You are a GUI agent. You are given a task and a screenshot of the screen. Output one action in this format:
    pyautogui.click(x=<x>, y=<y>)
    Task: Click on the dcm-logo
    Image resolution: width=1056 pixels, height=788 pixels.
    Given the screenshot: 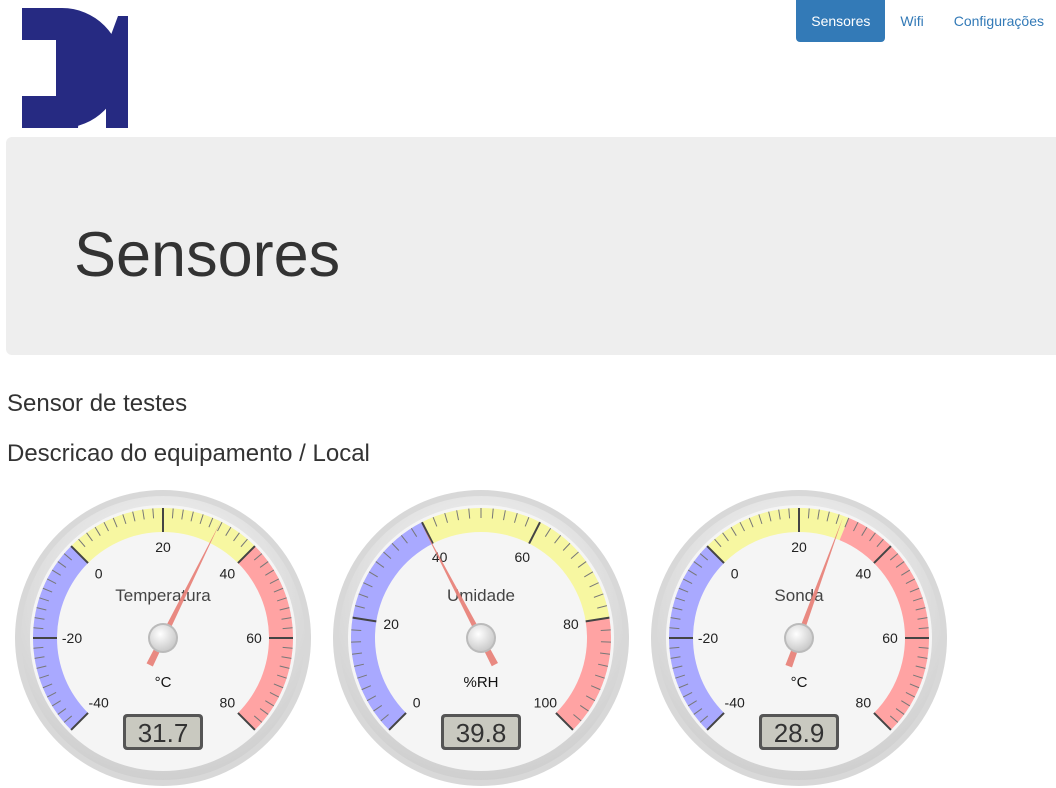 What is the action you would take?
    pyautogui.click(x=75, y=68)
    